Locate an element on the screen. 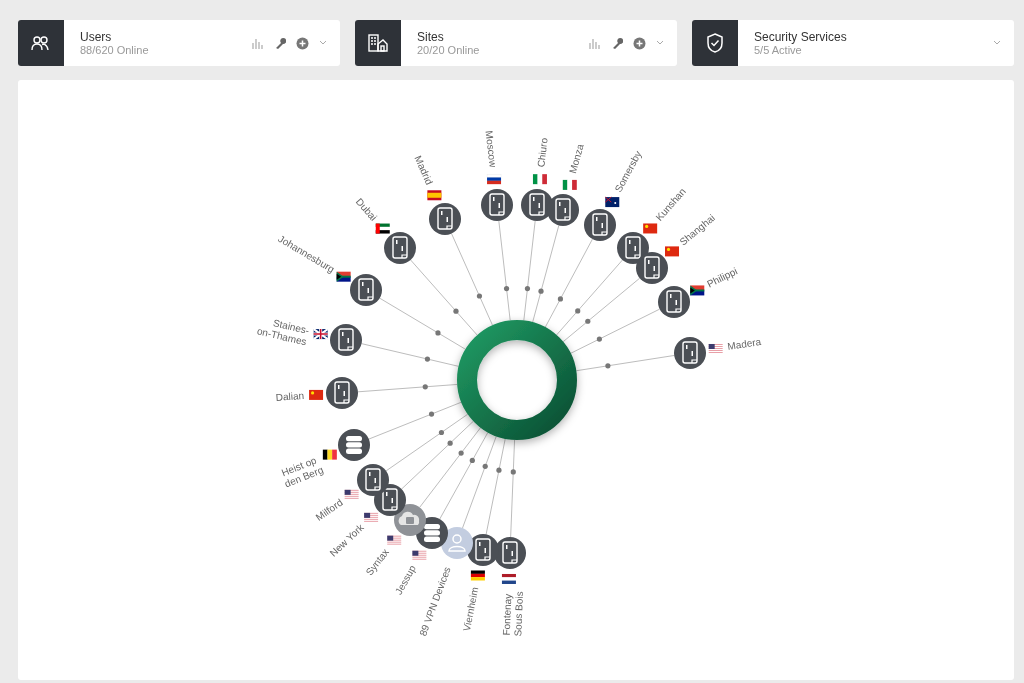 The image size is (1024, 683). database-node is located at coordinates (354, 445).